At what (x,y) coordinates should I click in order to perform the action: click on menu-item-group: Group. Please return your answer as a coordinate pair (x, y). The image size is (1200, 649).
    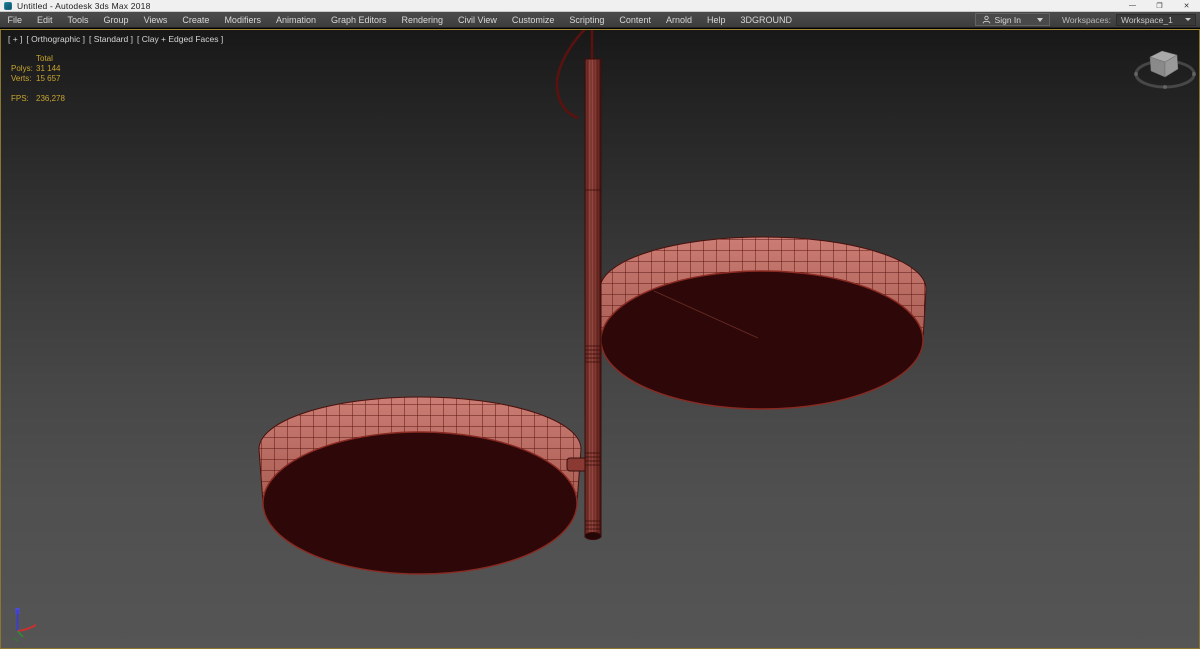
    Looking at the image, I should click on (116, 20).